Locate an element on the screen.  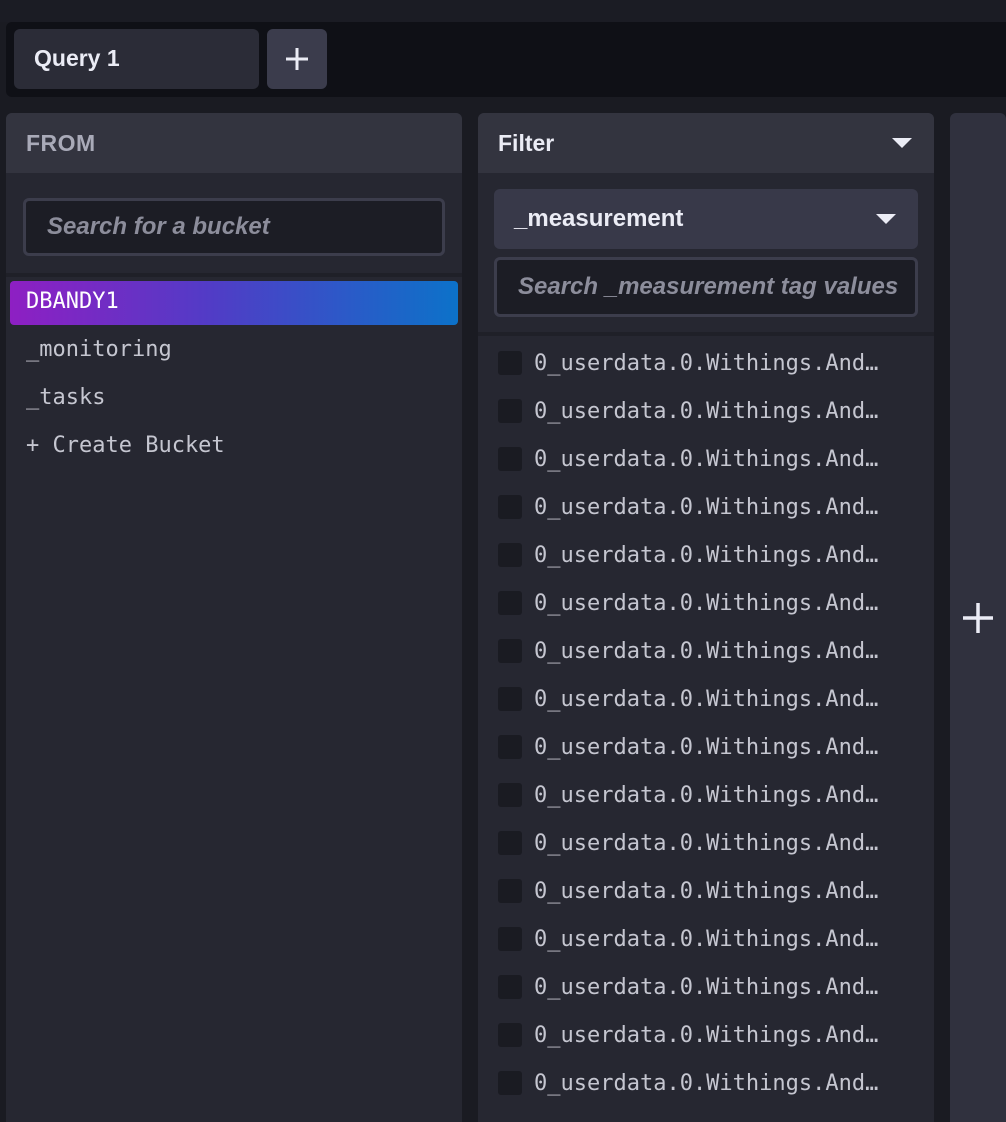
bucket-item-dbandy1: DBANDY1 is located at coordinates (234, 303).